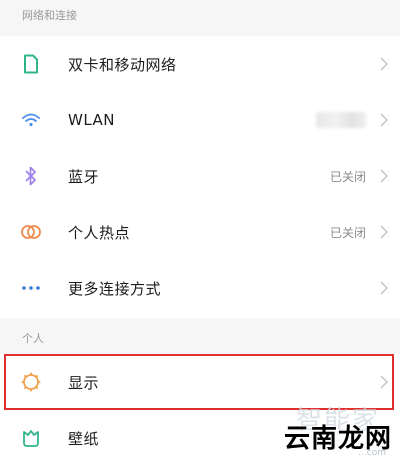 The height and width of the screenshot is (466, 400). I want to click on section-header-network: 网络和连接, so click(200, 18).